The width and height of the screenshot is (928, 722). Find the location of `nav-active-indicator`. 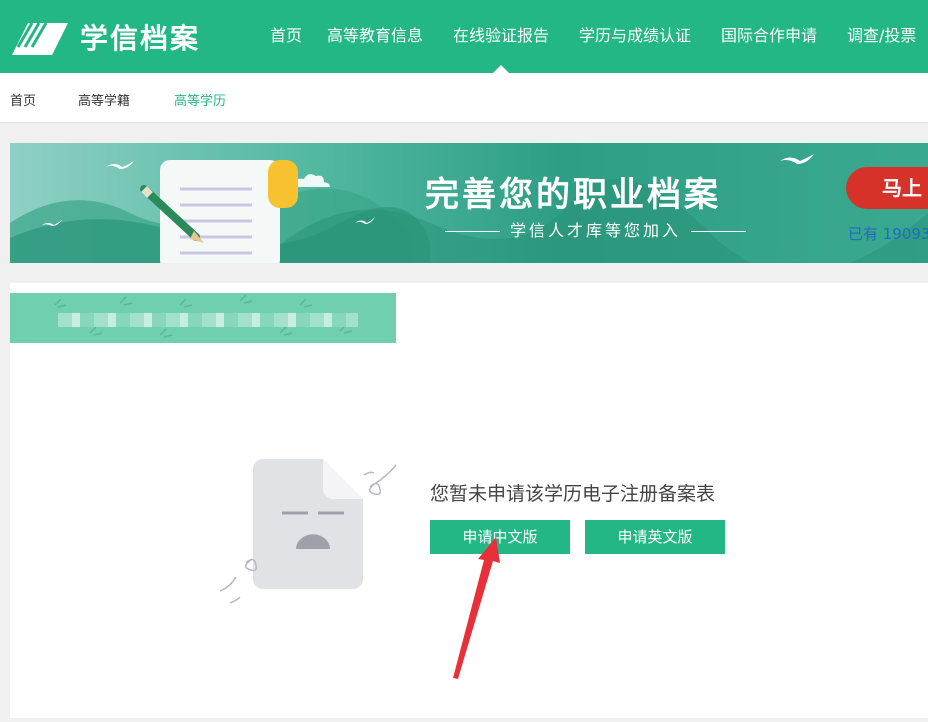

nav-active-indicator is located at coordinates (501, 69).